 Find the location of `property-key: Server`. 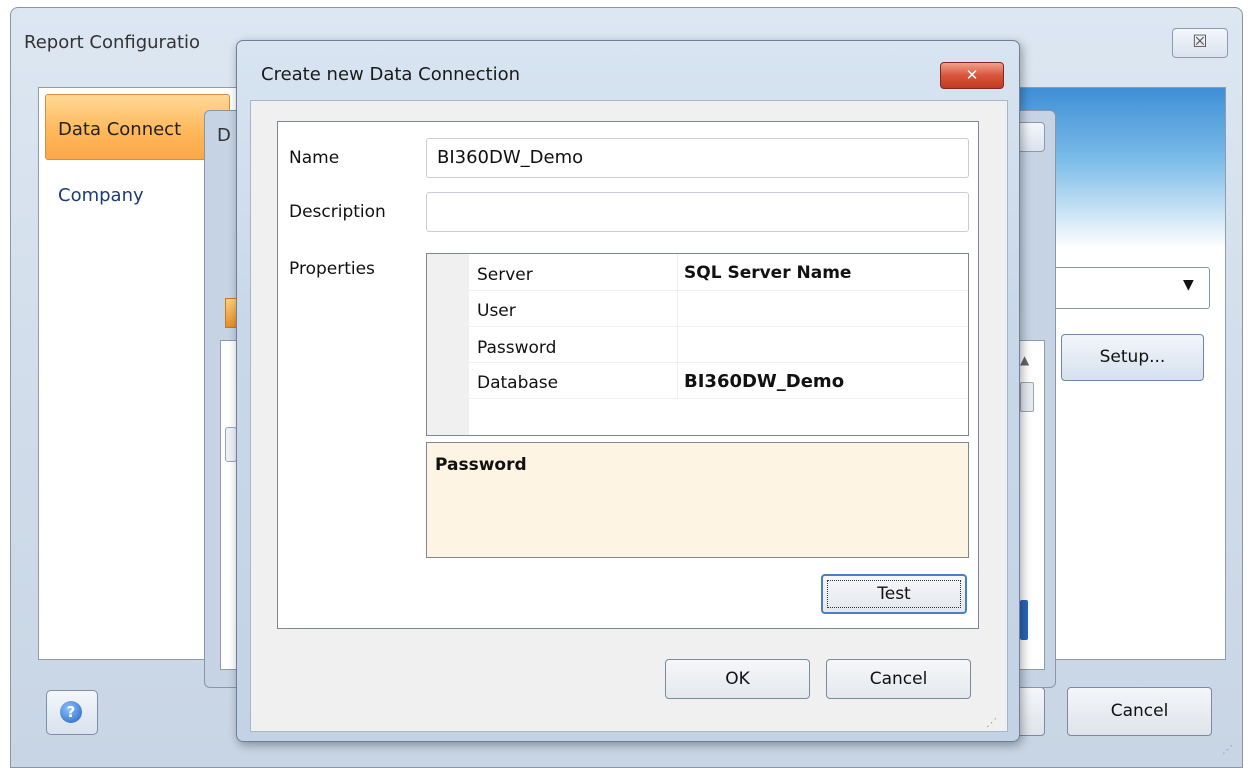

property-key: Server is located at coordinates (505, 275).